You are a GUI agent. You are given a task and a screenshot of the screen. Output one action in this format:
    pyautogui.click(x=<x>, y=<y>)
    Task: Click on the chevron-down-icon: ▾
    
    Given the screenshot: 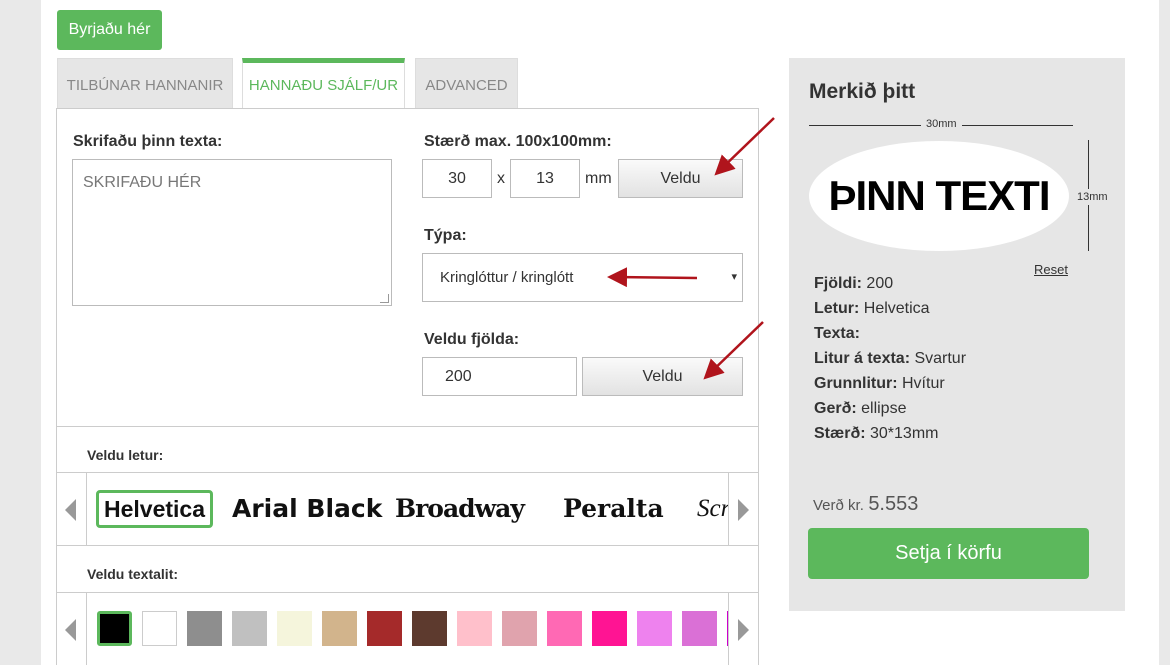 What is the action you would take?
    pyautogui.click(x=734, y=277)
    